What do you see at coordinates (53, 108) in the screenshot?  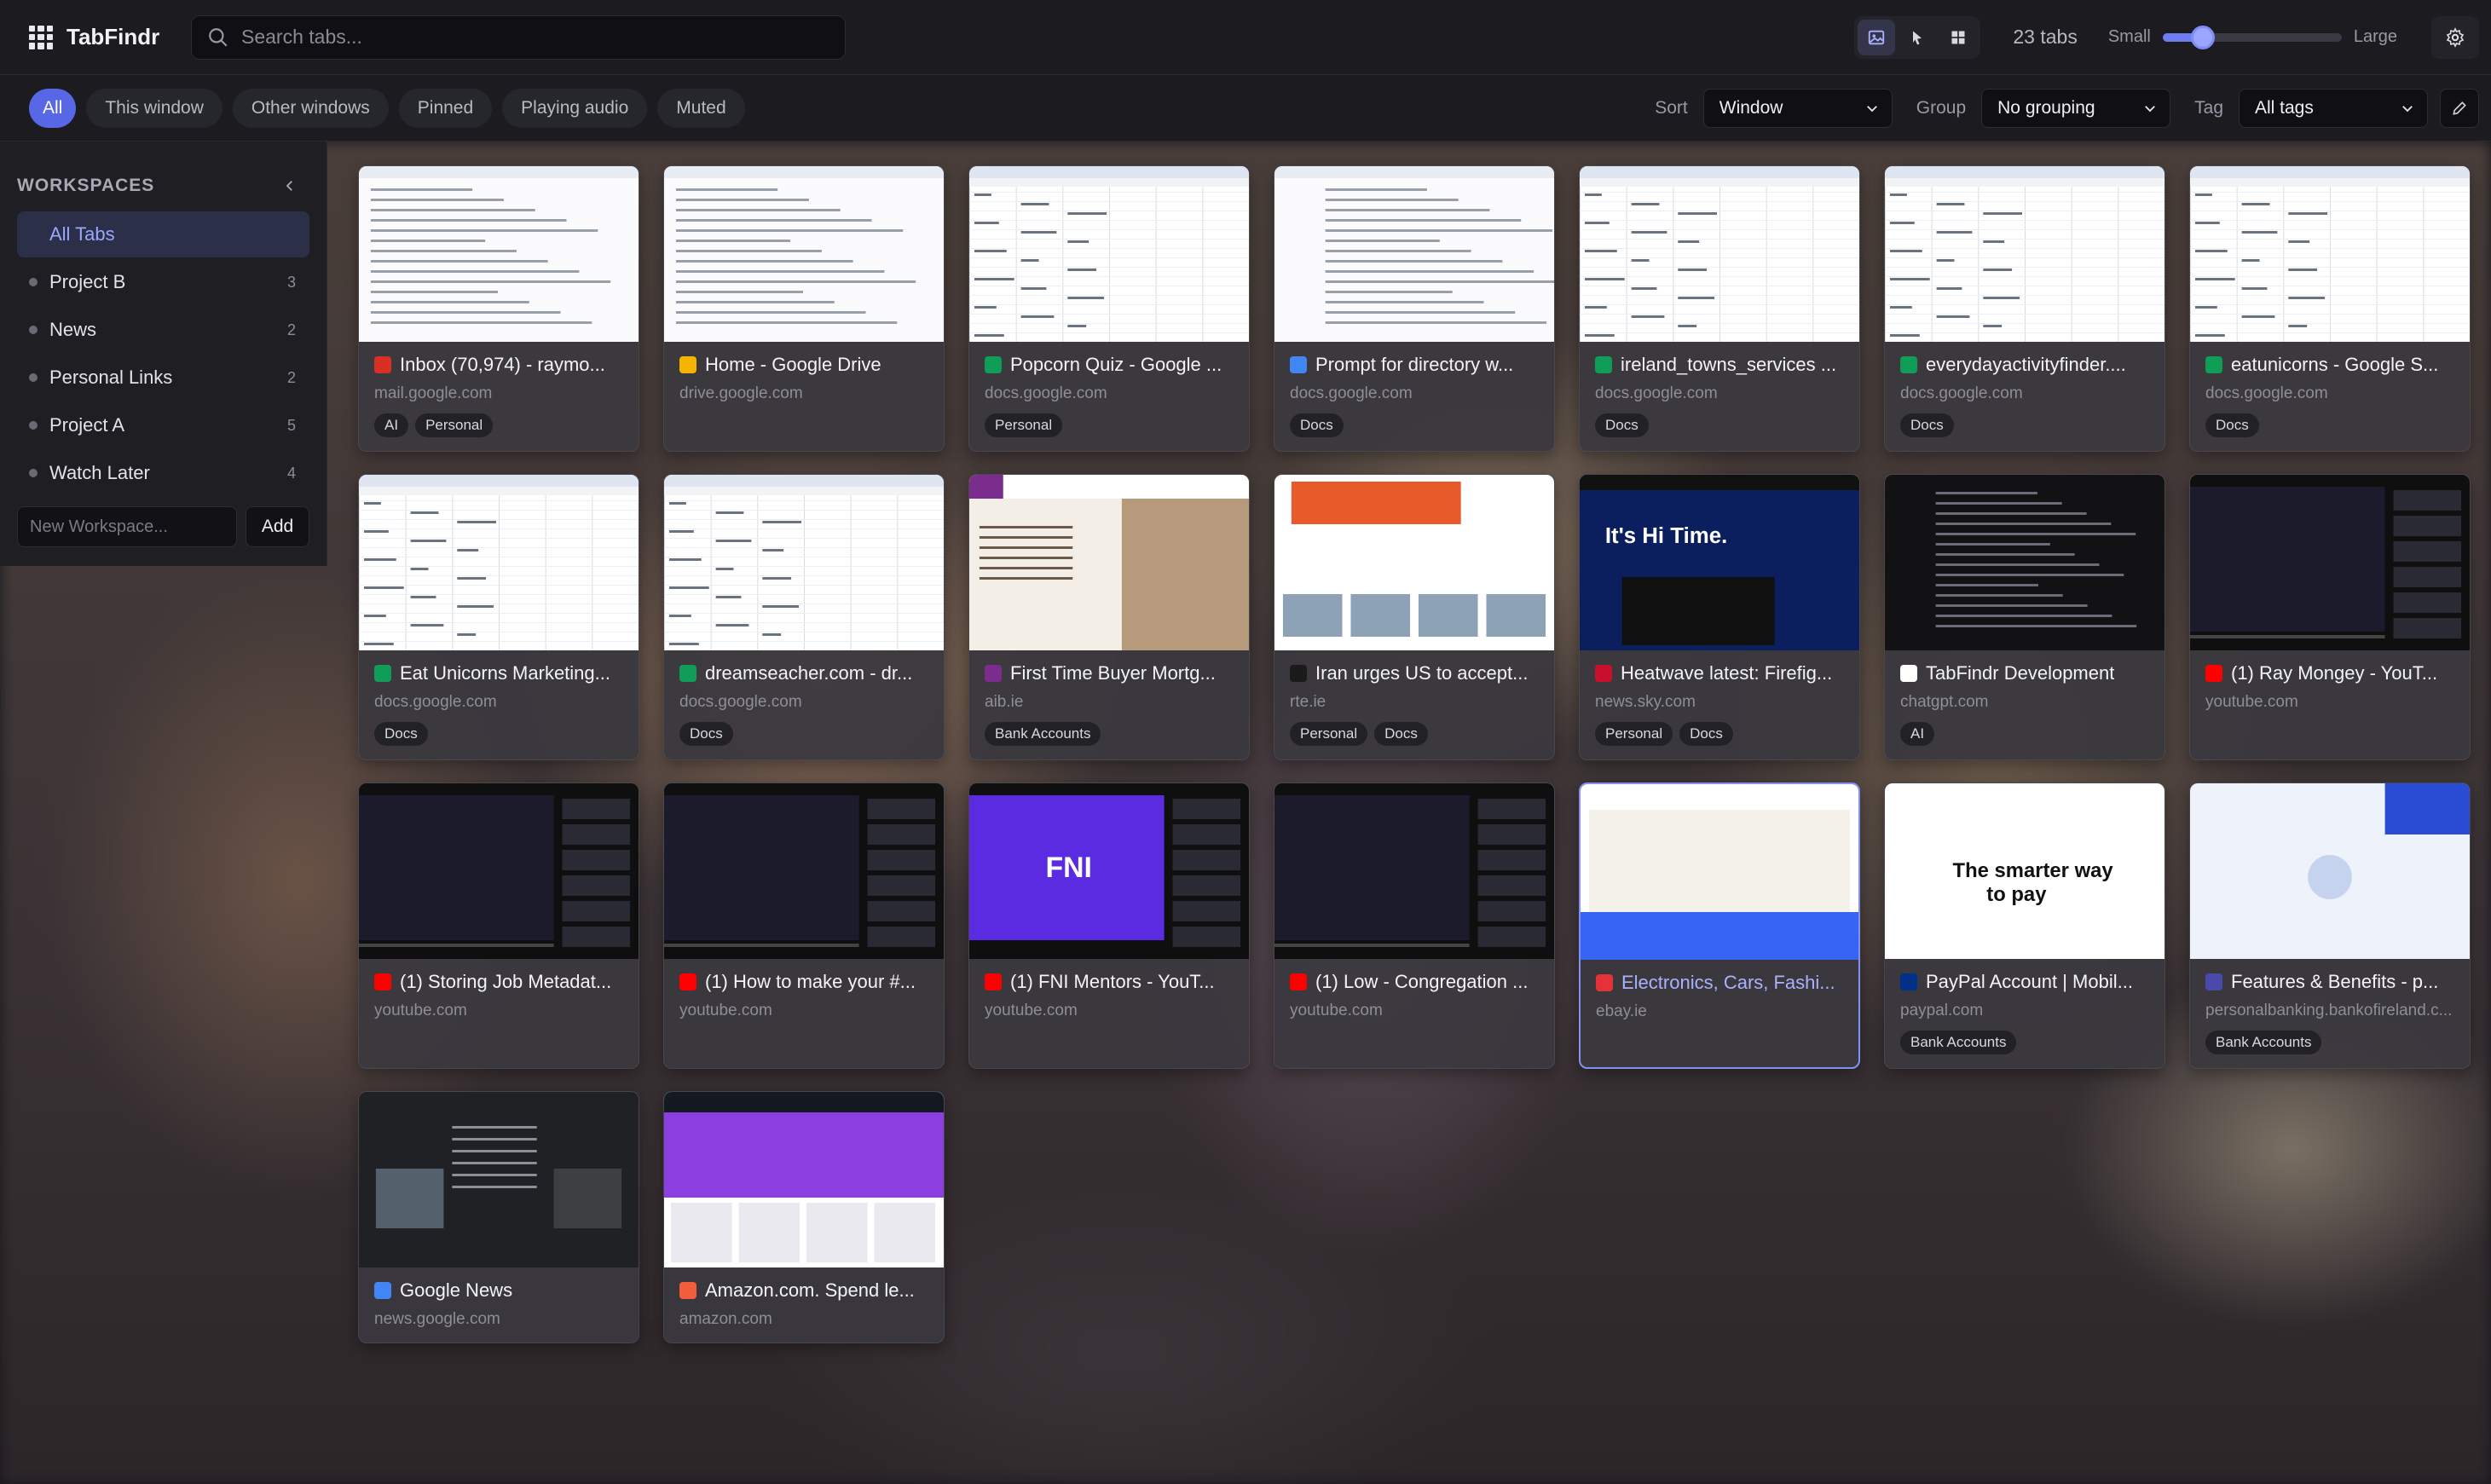 I see `filter-all: All` at bounding box center [53, 108].